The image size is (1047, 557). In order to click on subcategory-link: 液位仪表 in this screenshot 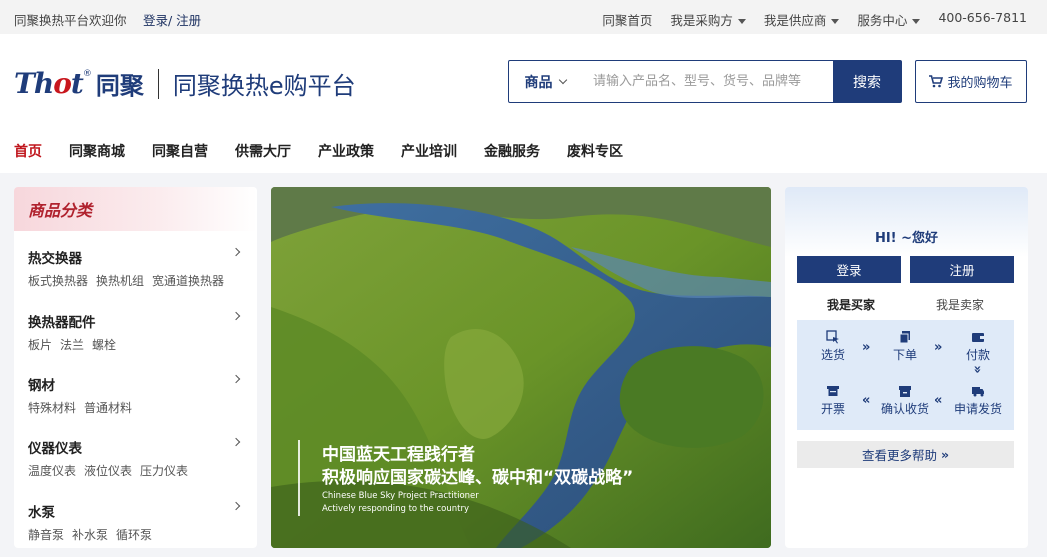, I will do `click(108, 471)`.